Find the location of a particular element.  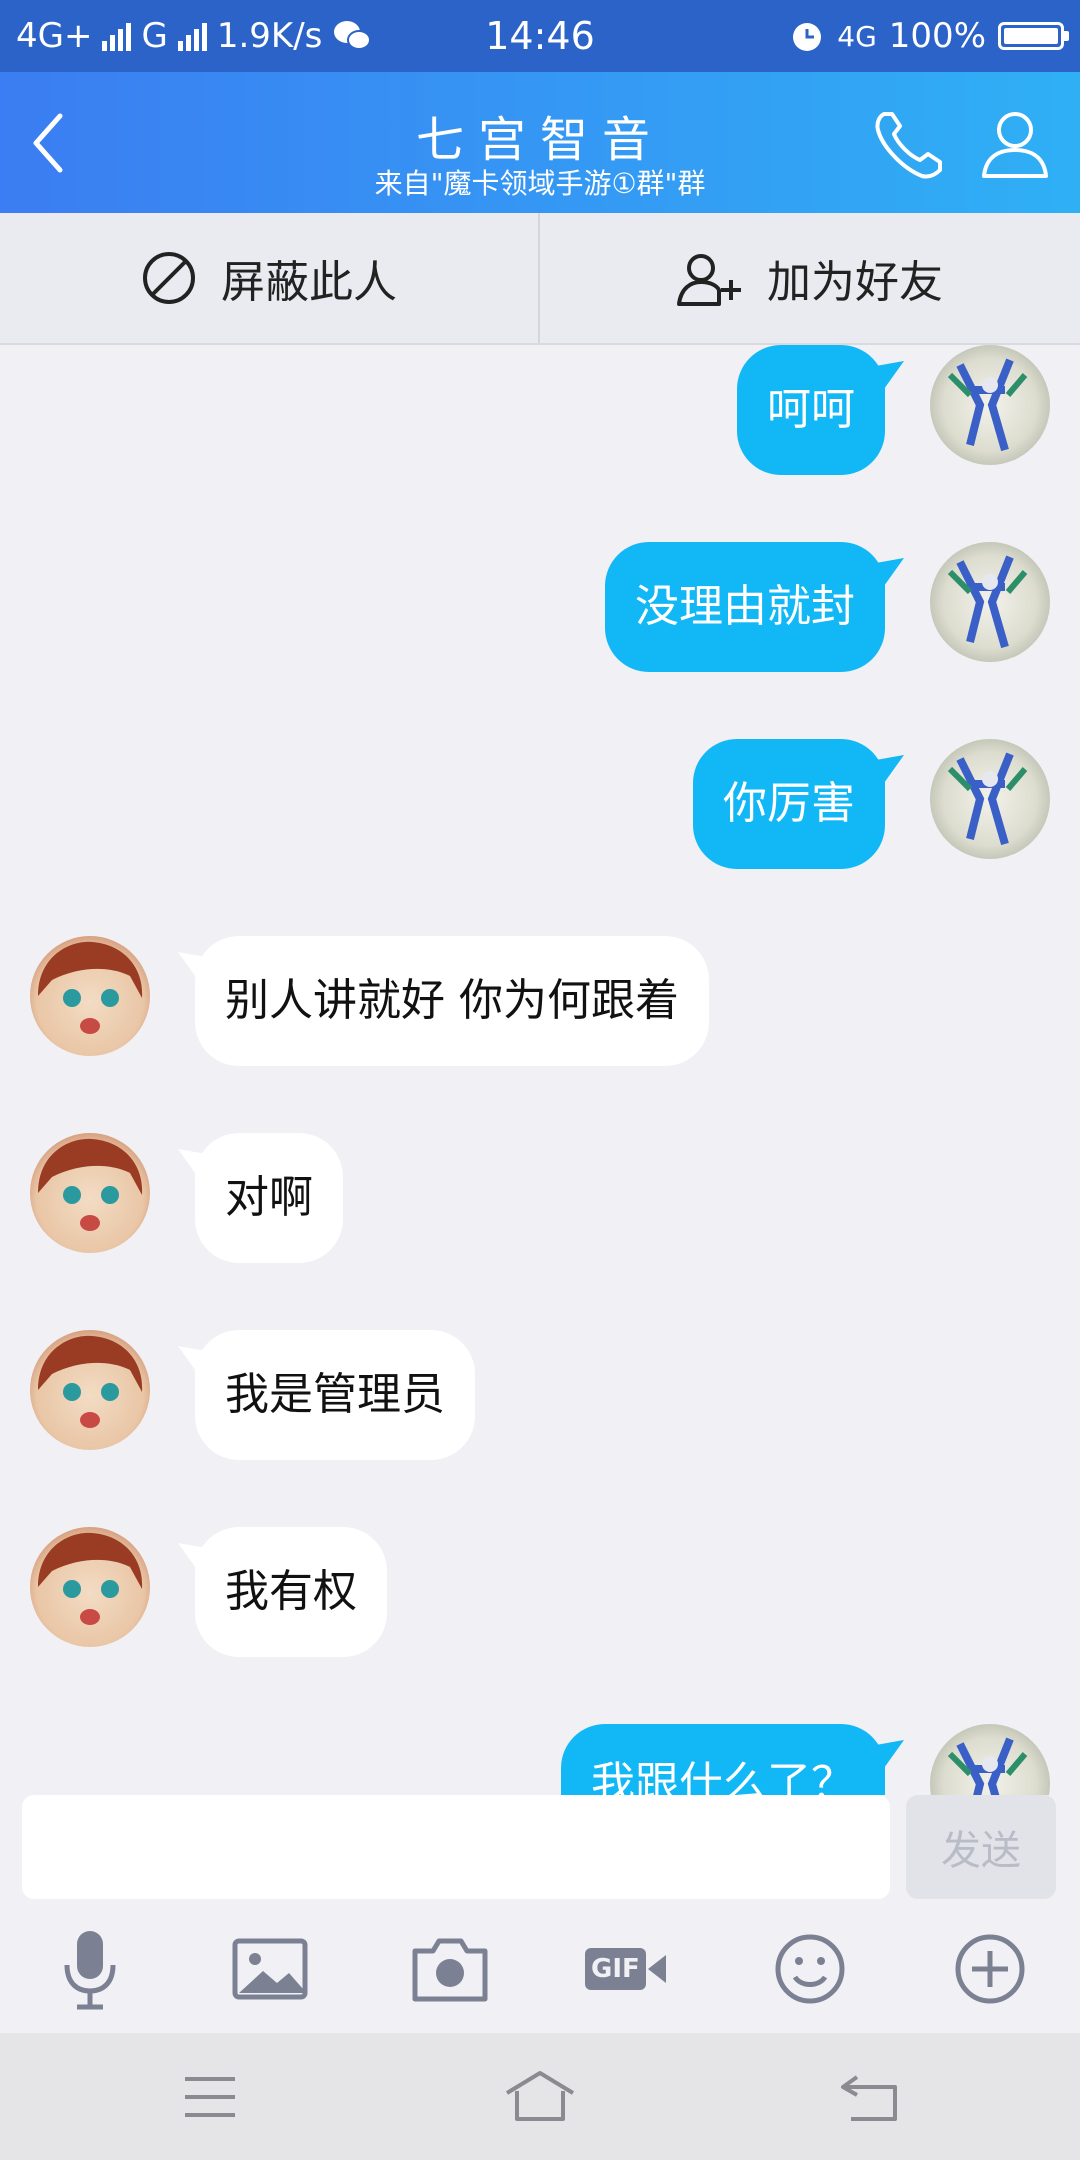

status-bar-right: 4G 100% is located at coordinates (929, 36).